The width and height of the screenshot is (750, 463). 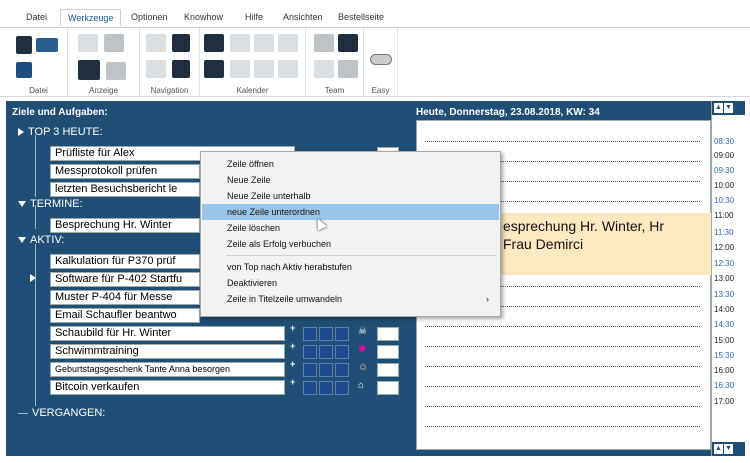 What do you see at coordinates (350, 267) in the screenshot?
I see `menu-item-downgrade: von Top nach Aktiv herabstufen` at bounding box center [350, 267].